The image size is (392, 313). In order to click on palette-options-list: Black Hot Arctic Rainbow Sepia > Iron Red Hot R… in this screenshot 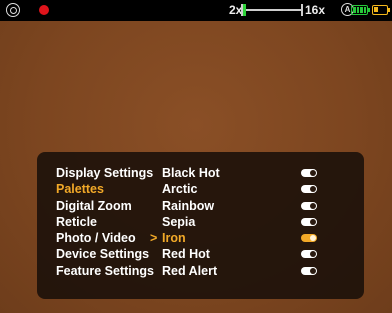, I will do `click(185, 222)`.